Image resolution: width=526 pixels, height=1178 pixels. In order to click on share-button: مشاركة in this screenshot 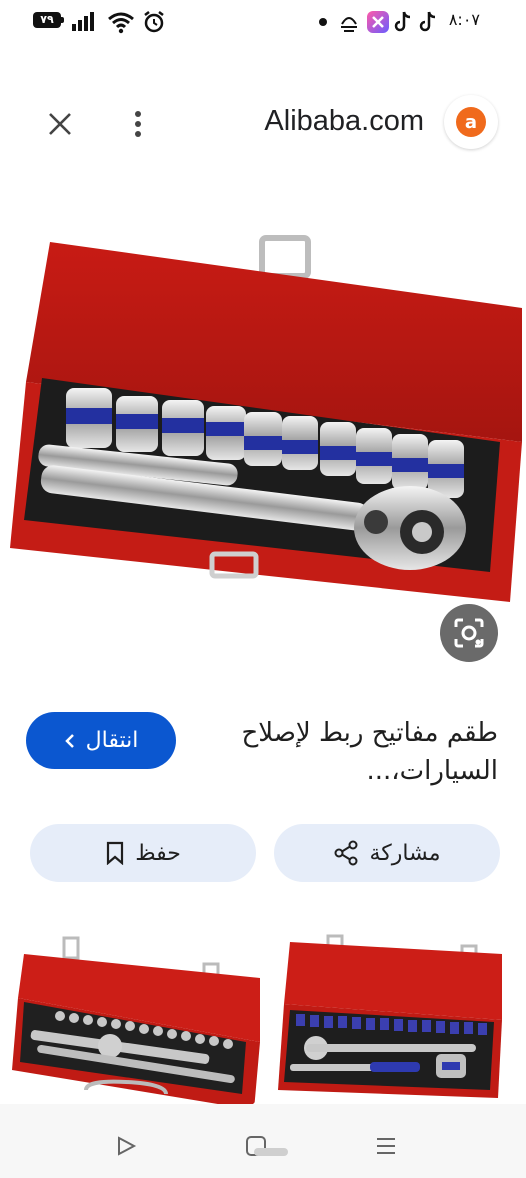, I will do `click(387, 853)`.